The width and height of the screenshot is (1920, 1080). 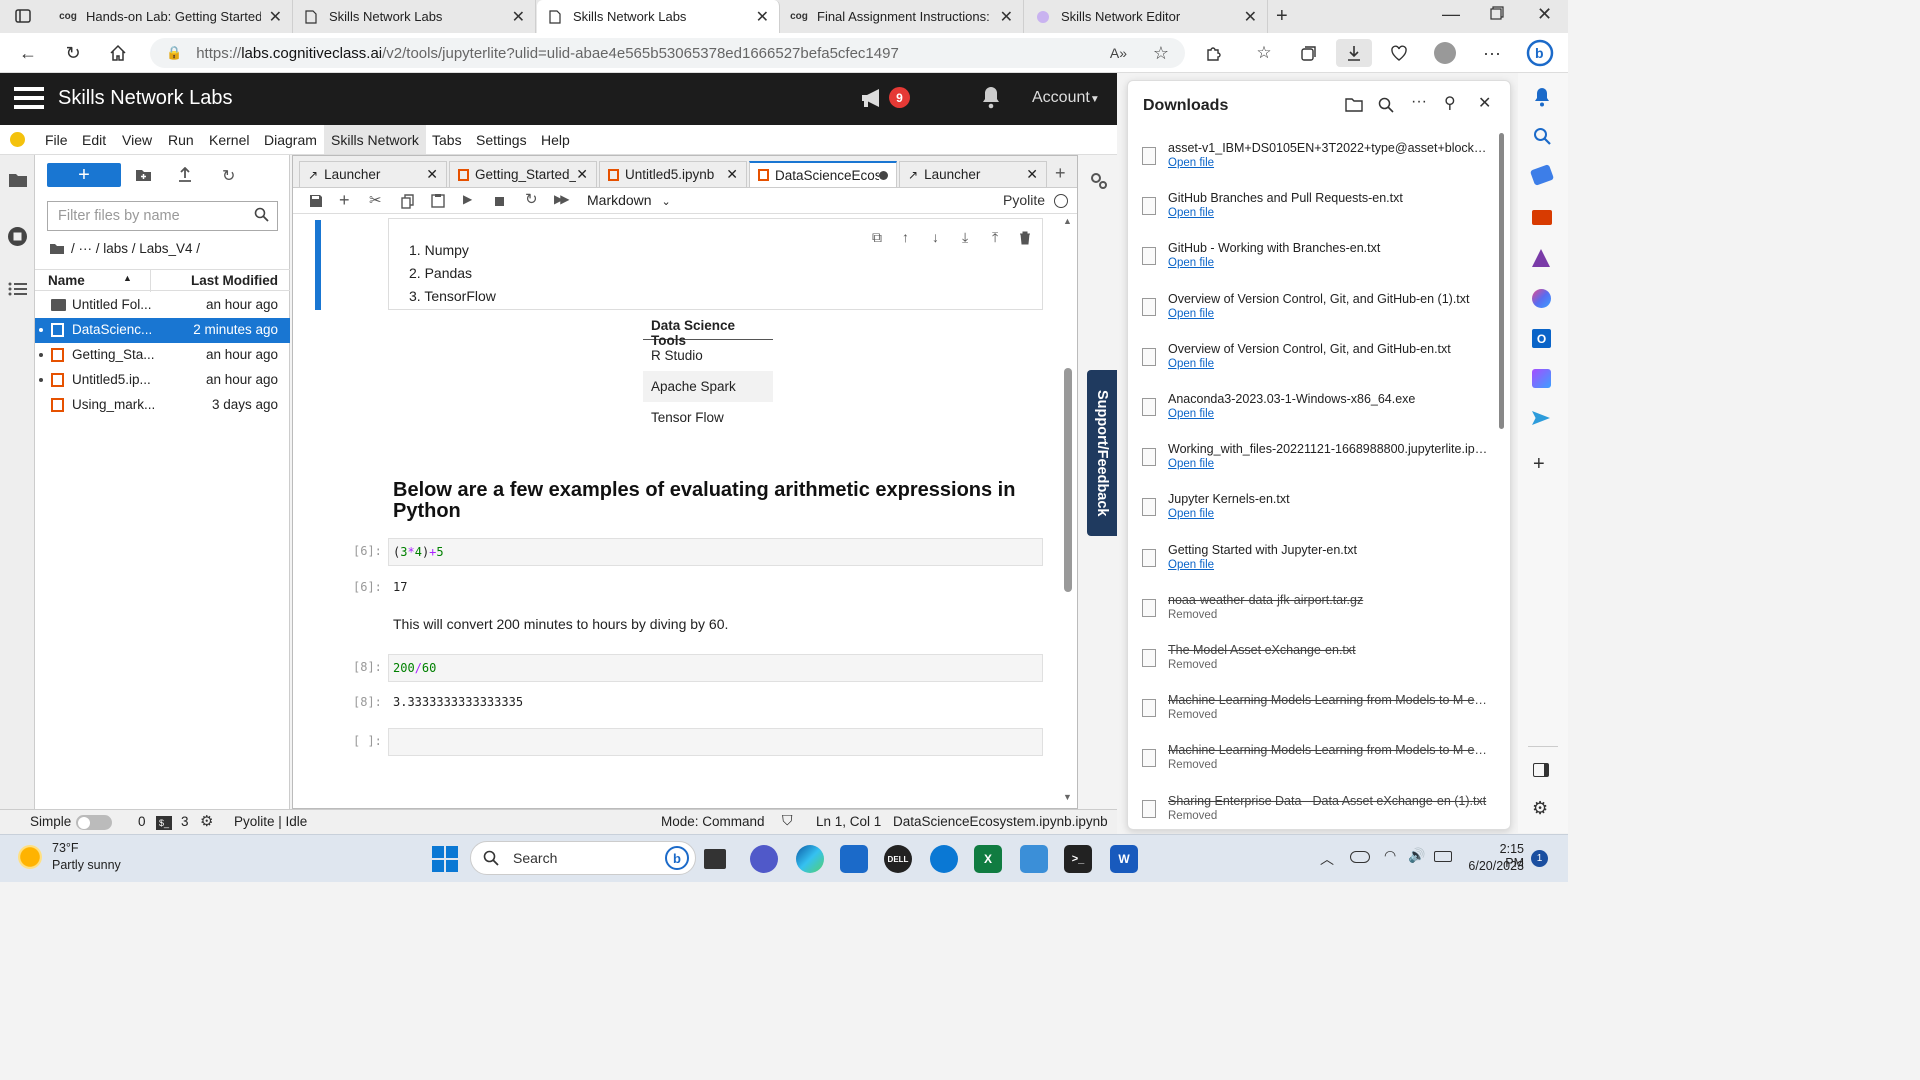 What do you see at coordinates (1214, 53) in the screenshot?
I see `extensions-button` at bounding box center [1214, 53].